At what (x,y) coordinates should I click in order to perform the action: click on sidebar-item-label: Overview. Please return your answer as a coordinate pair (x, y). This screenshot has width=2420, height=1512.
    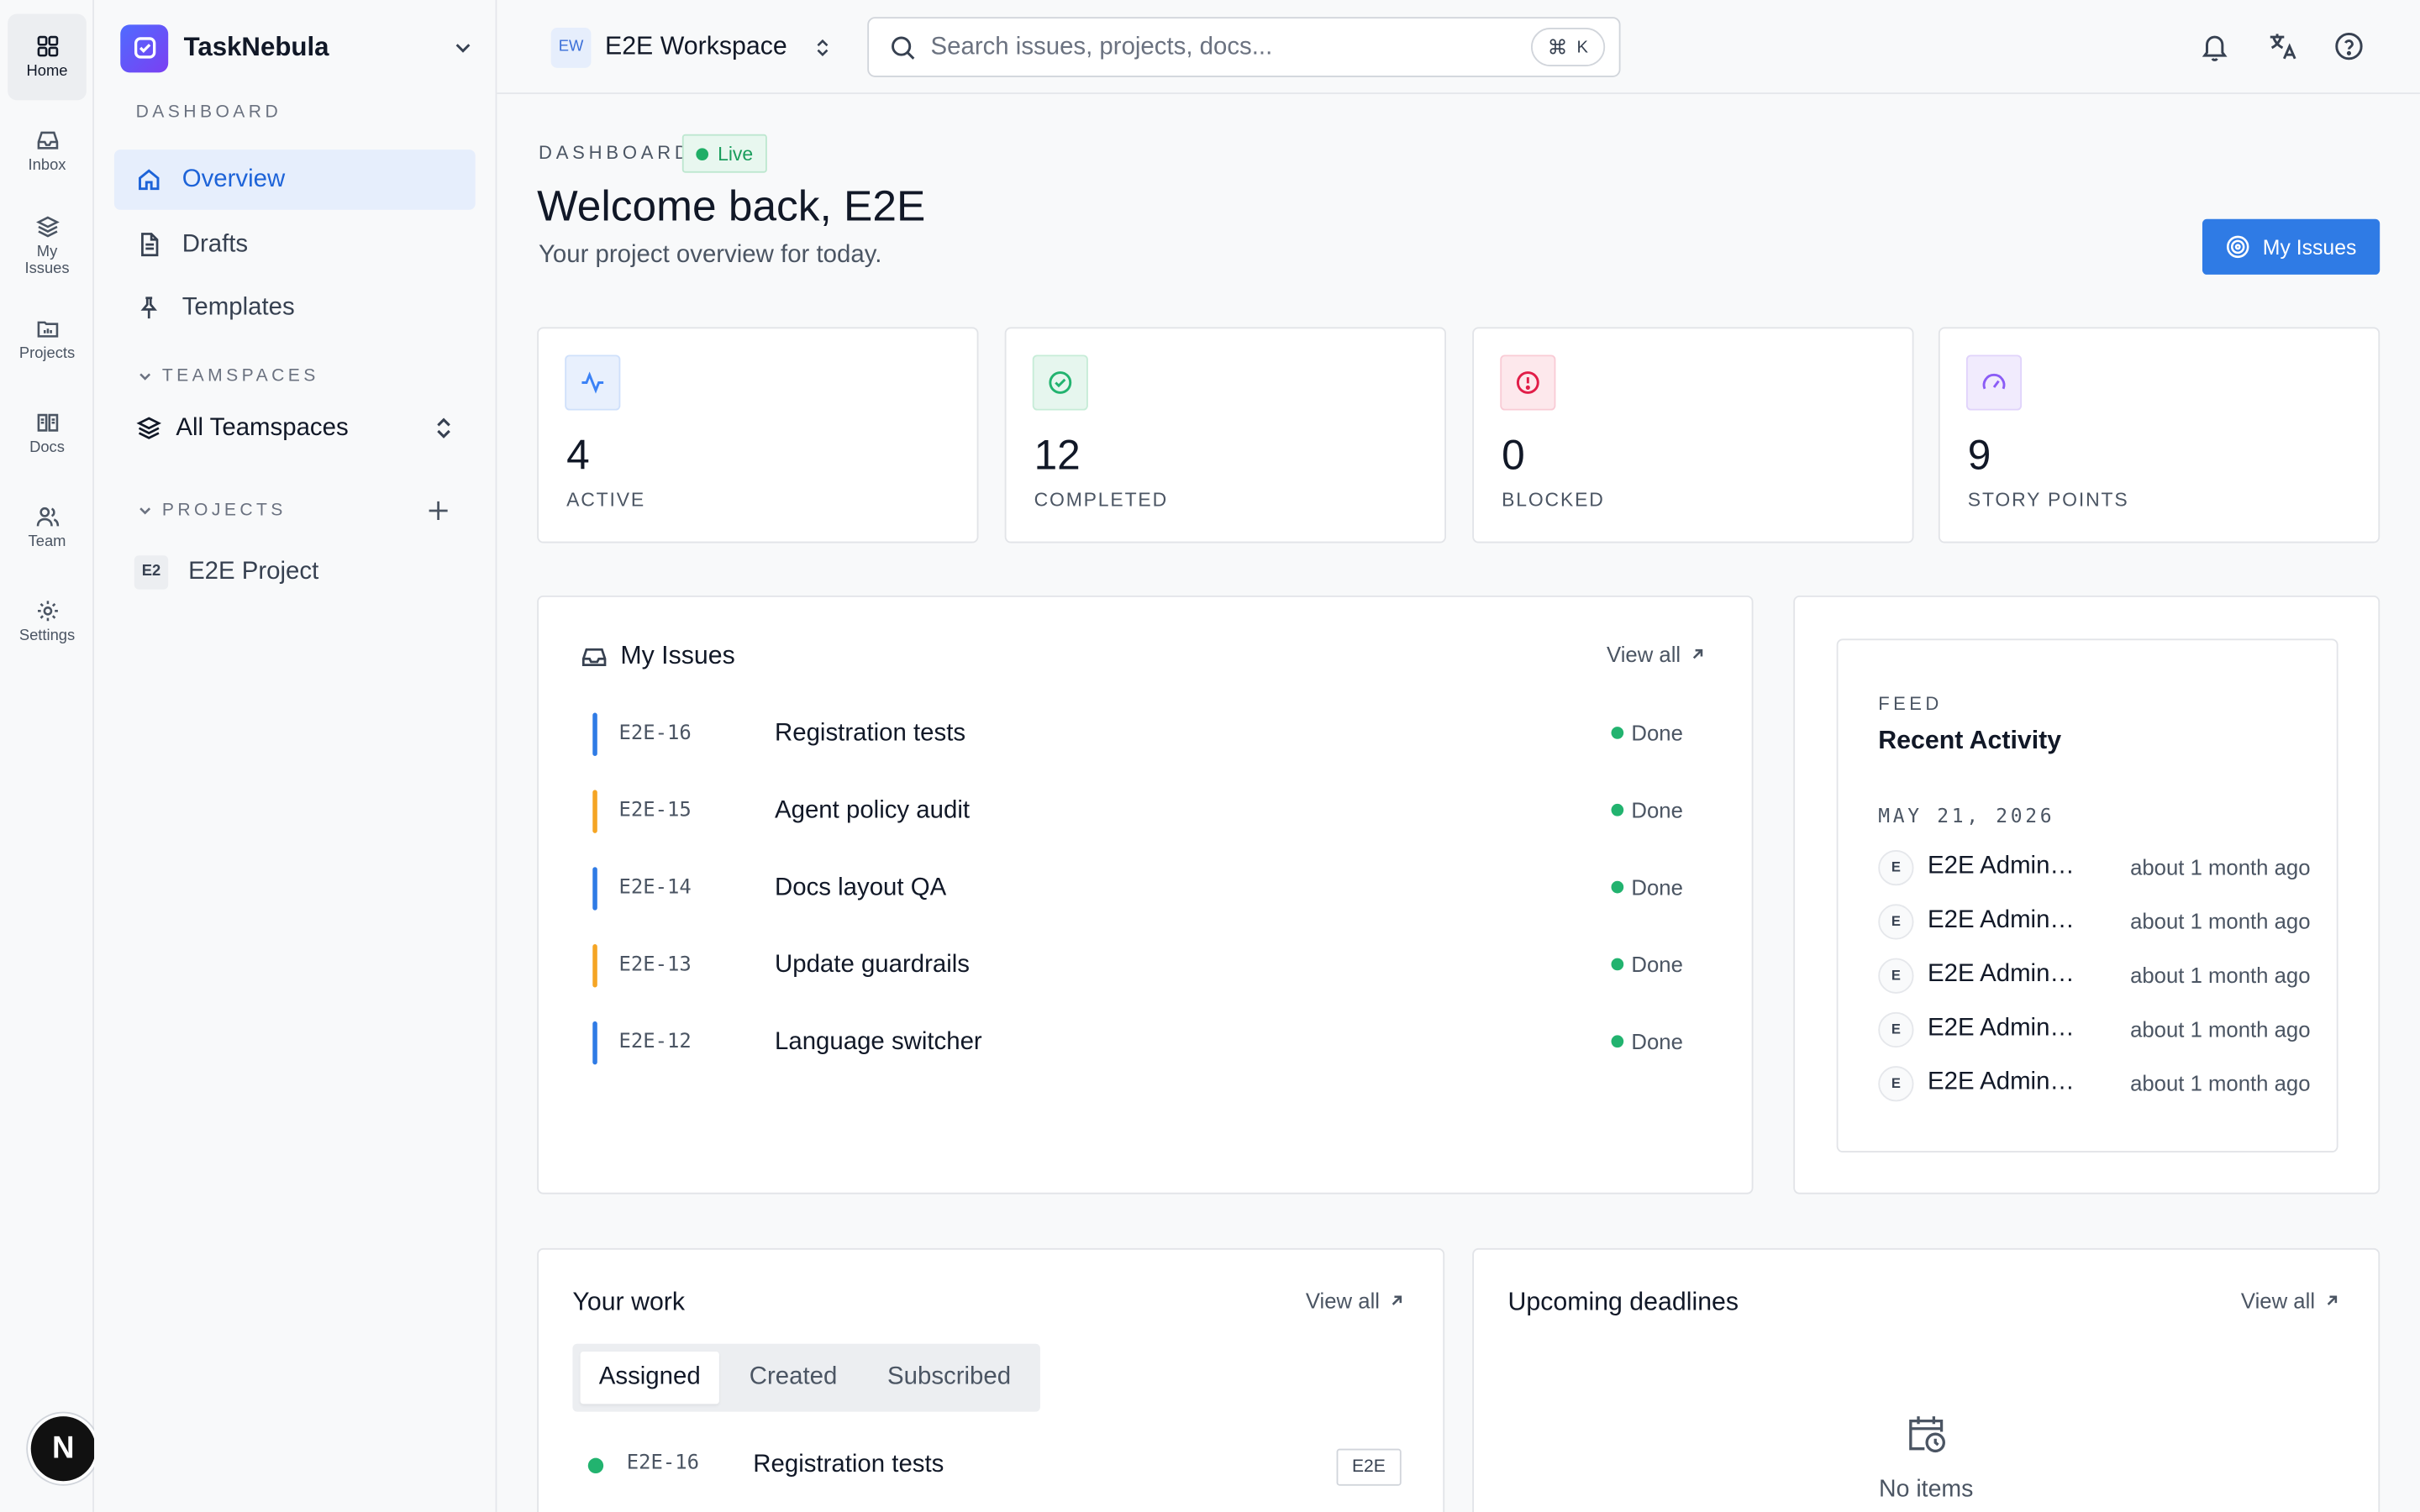
    Looking at the image, I should click on (234, 178).